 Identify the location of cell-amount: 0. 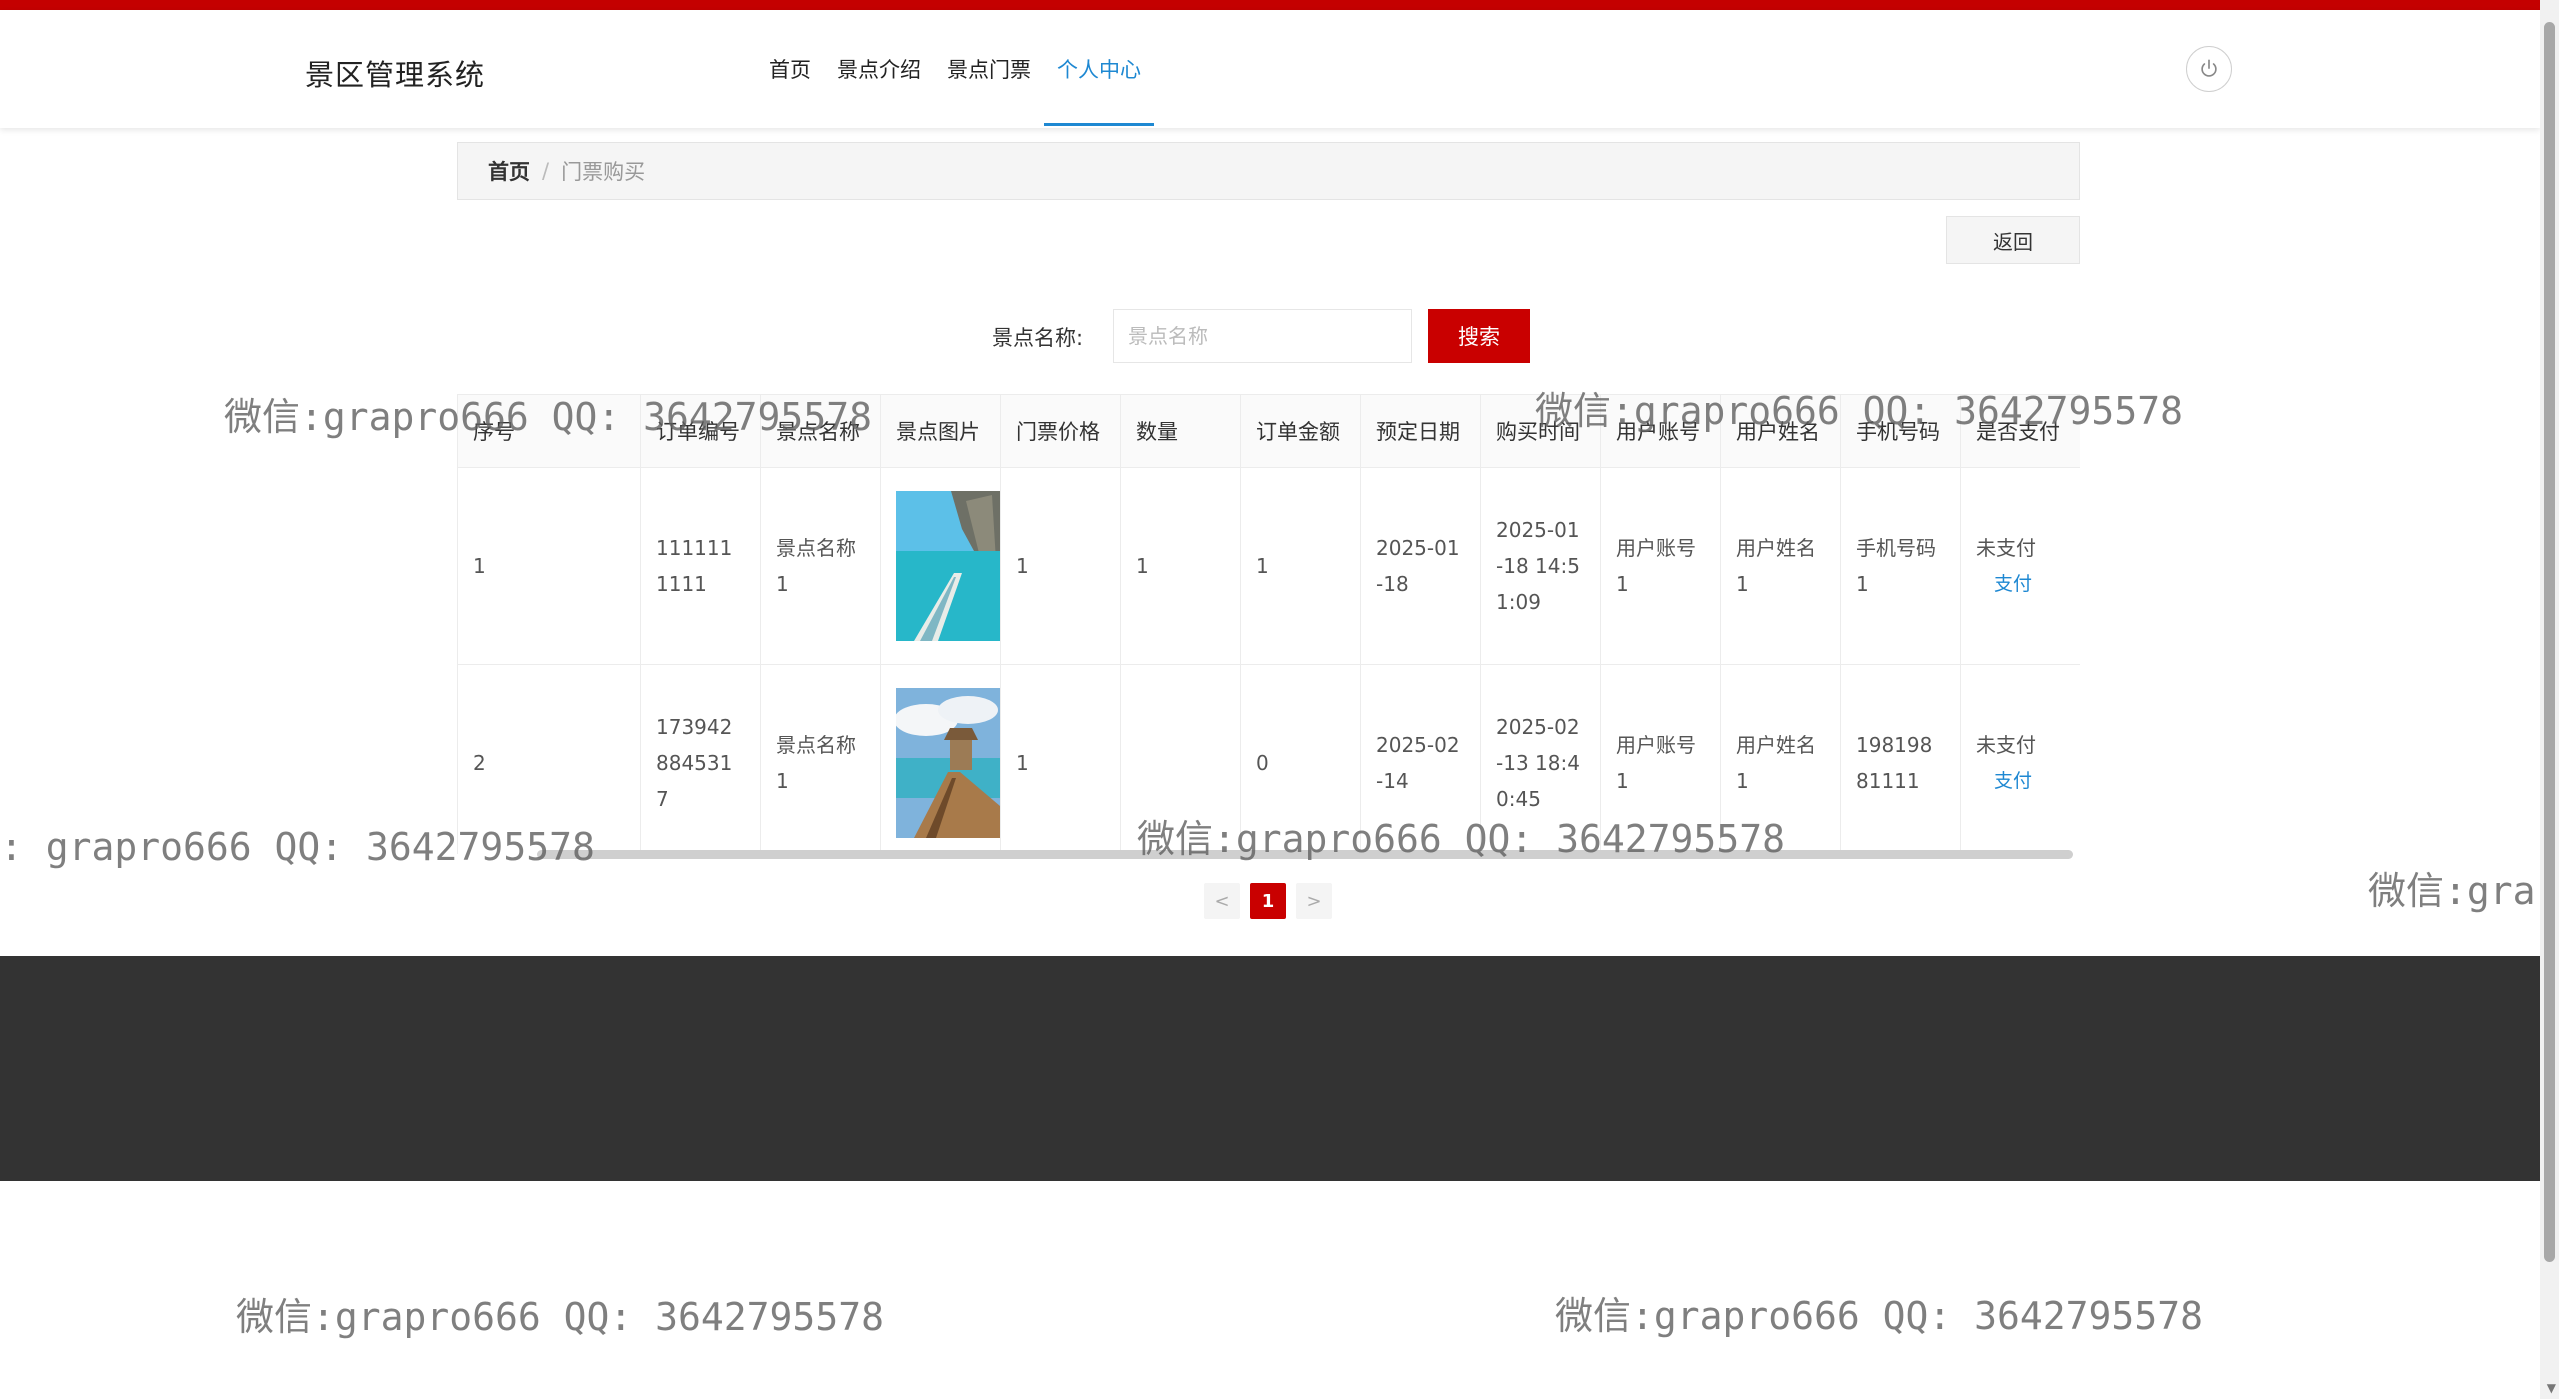
(1300, 759).